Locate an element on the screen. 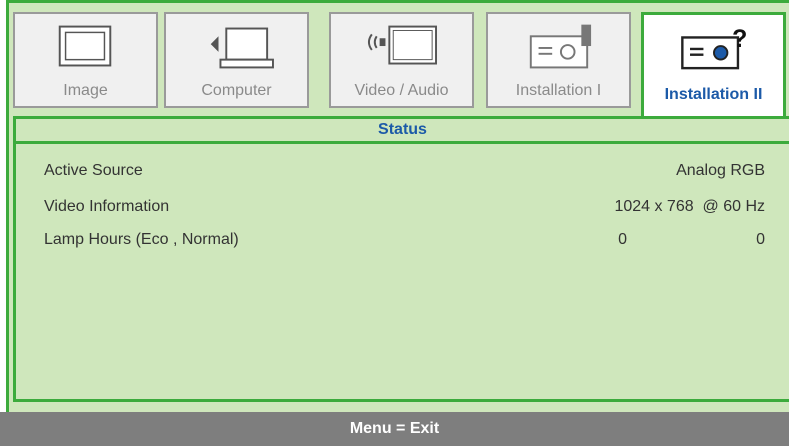  row-value: Analog RGB is located at coordinates (720, 170).